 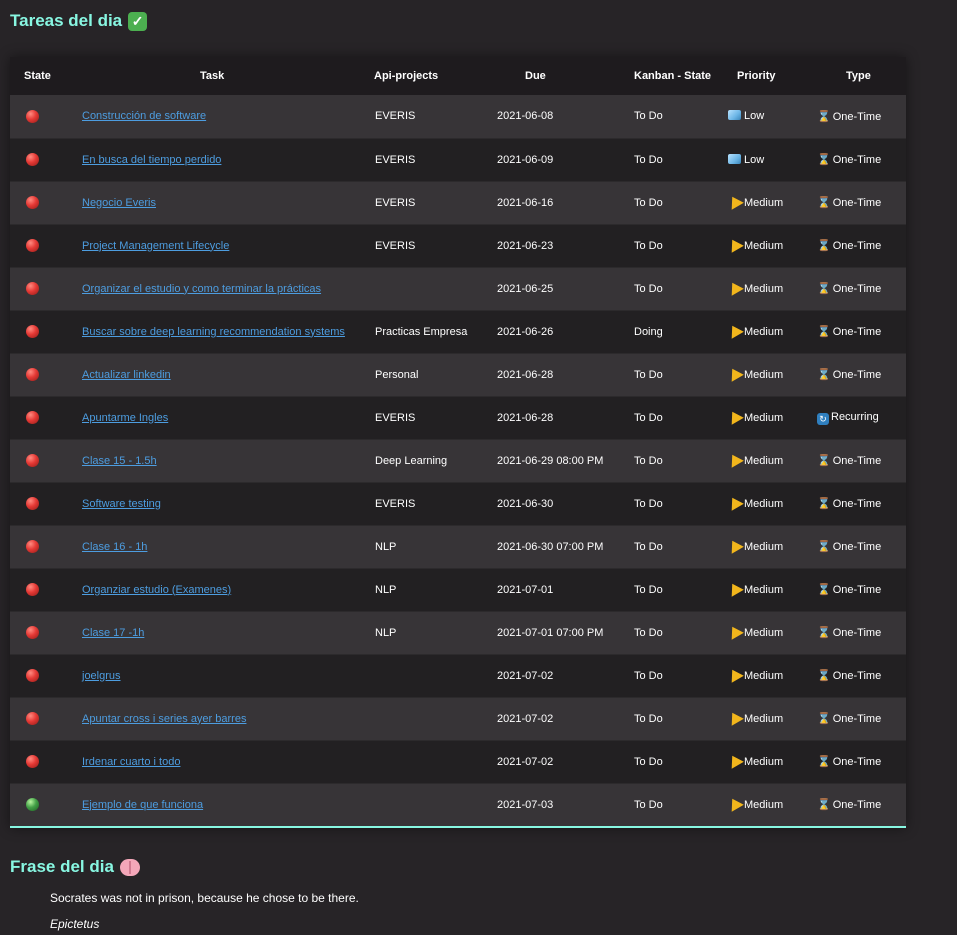 What do you see at coordinates (771, 116) in the screenshot?
I see `priority-cell: Low` at bounding box center [771, 116].